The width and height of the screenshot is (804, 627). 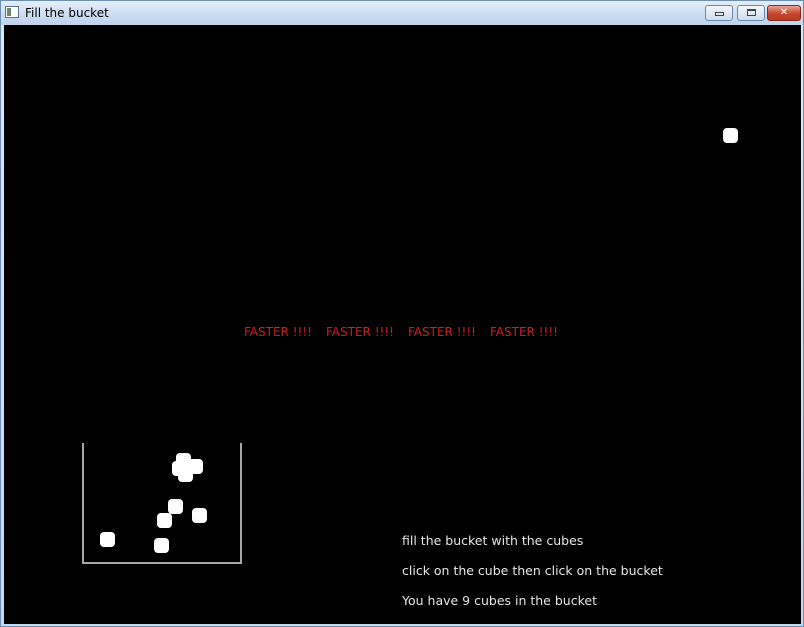 I want to click on close-button: ✕, so click(x=784, y=13).